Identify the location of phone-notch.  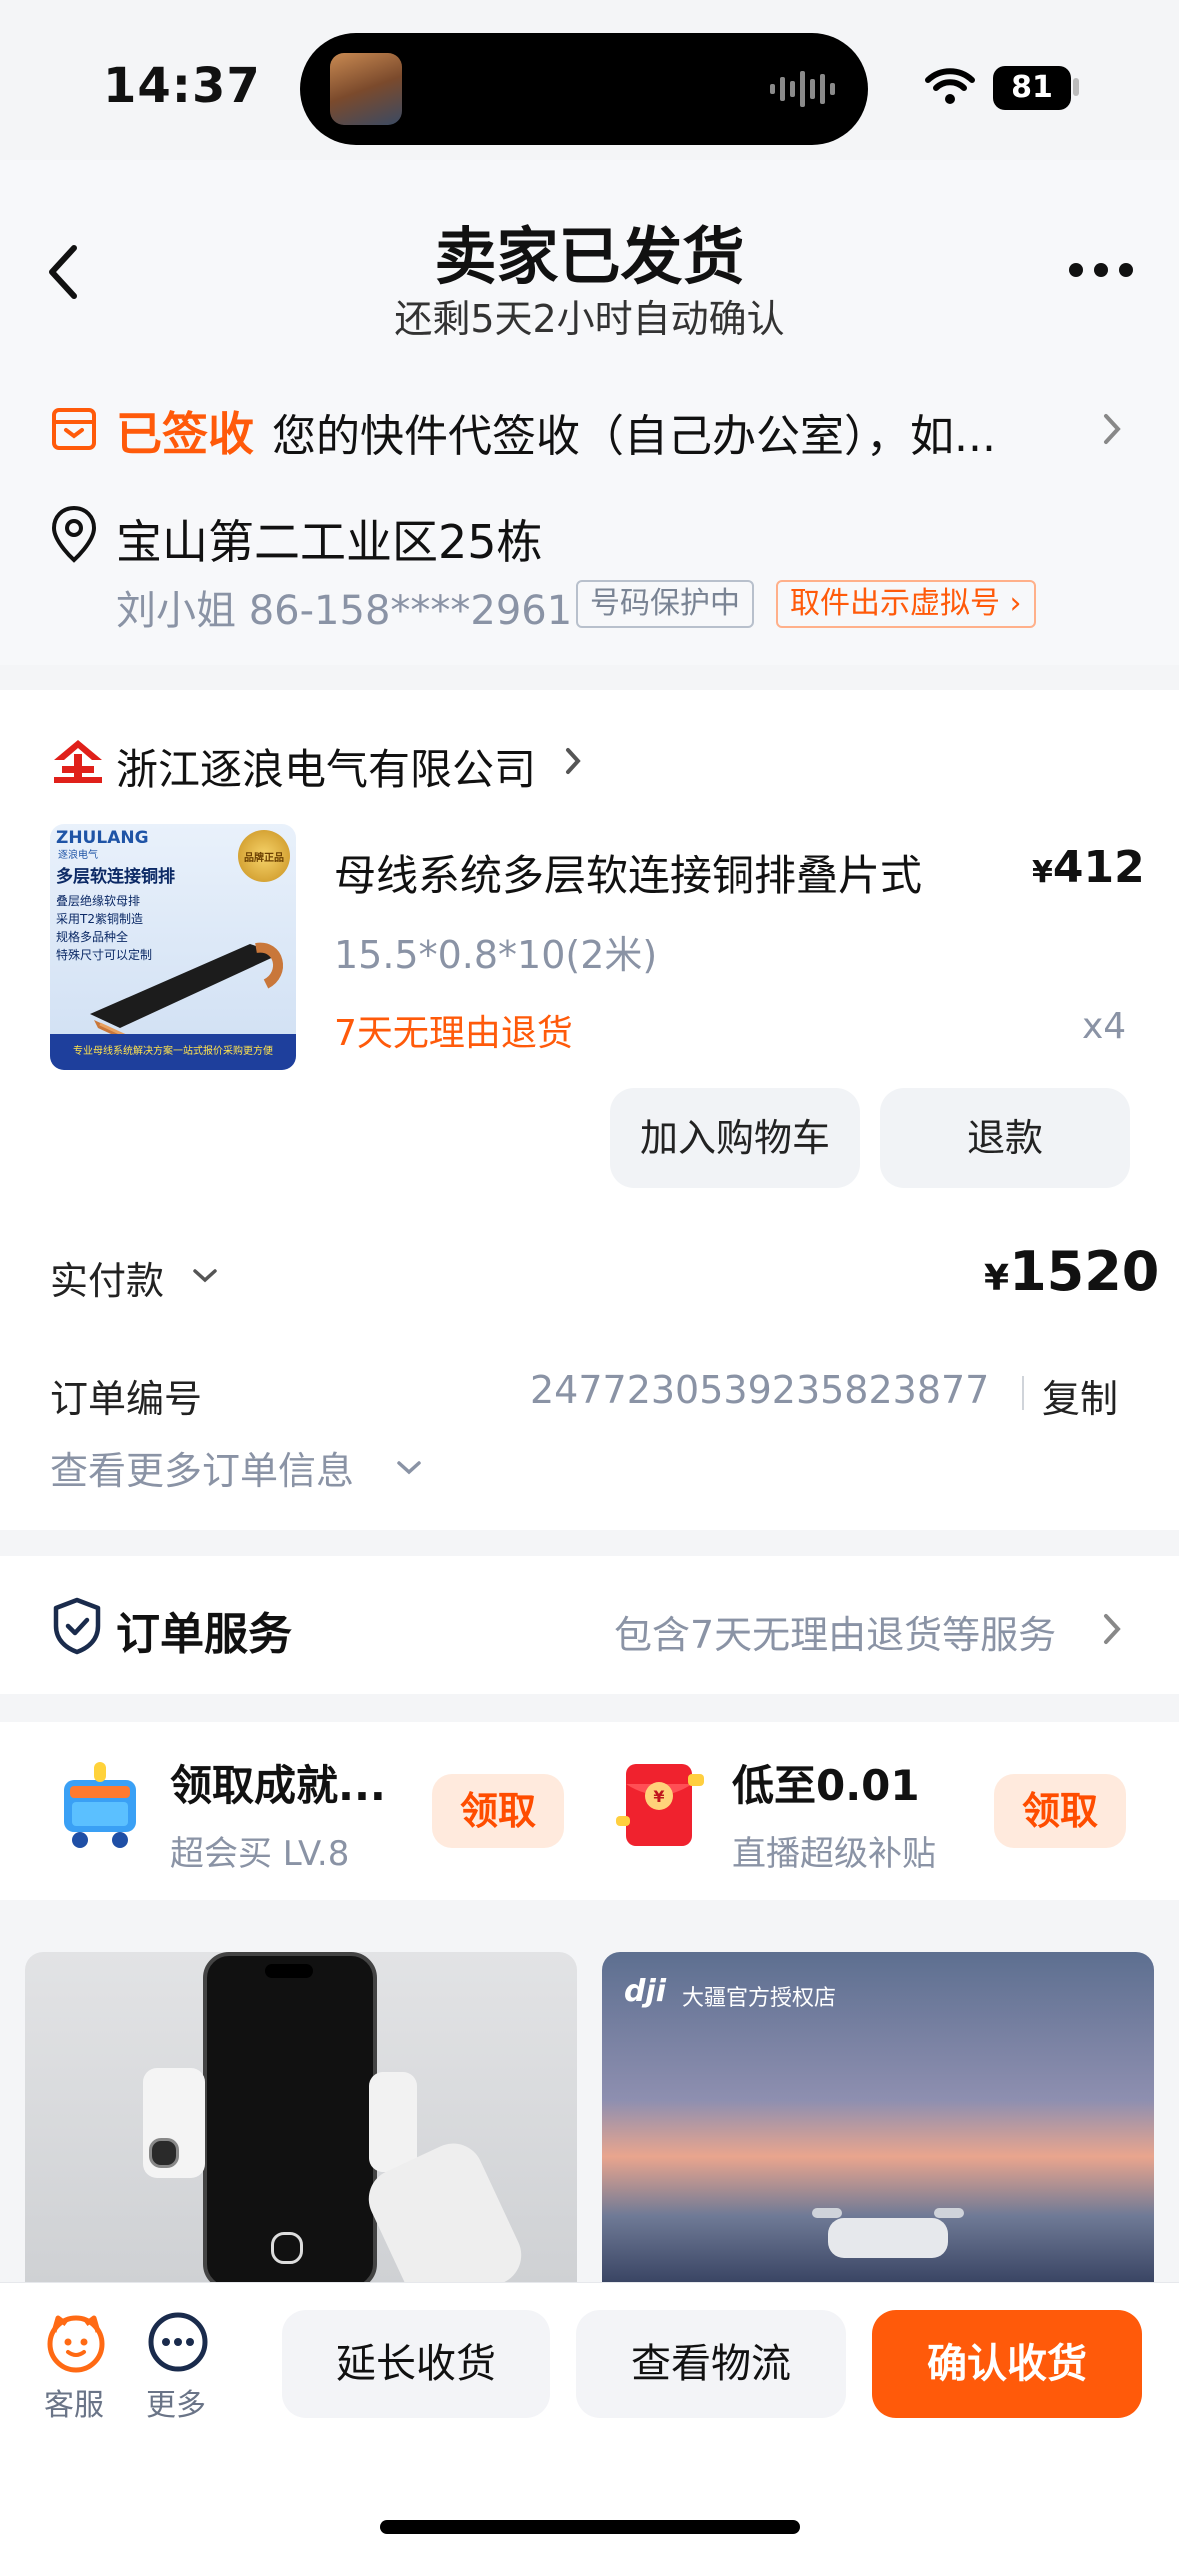
(289, 1971).